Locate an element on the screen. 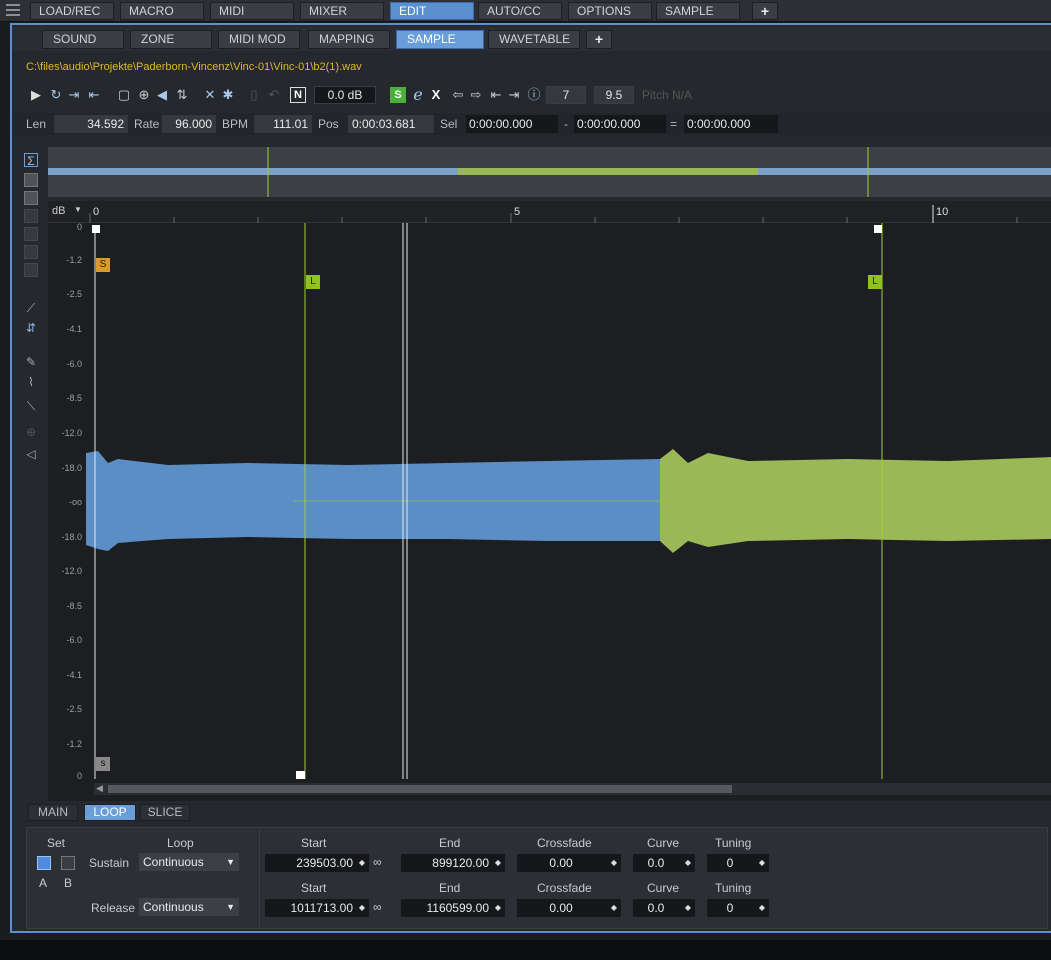  loop-label: Loop is located at coordinates (180, 843).